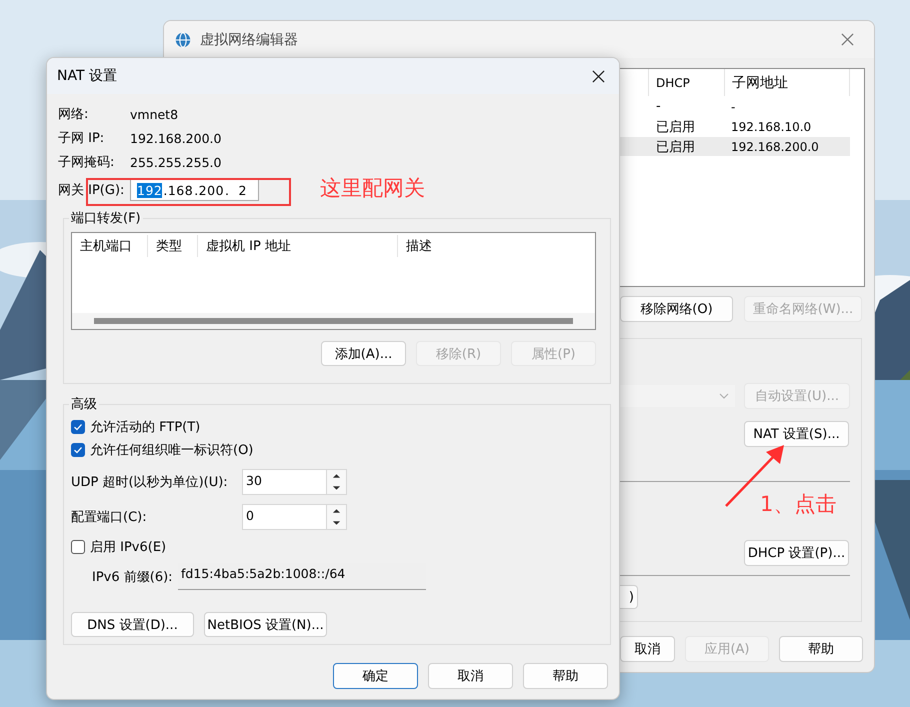 This screenshot has width=910, height=707. I want to click on table-row: 已启用 192.168.10.0, so click(735, 126).